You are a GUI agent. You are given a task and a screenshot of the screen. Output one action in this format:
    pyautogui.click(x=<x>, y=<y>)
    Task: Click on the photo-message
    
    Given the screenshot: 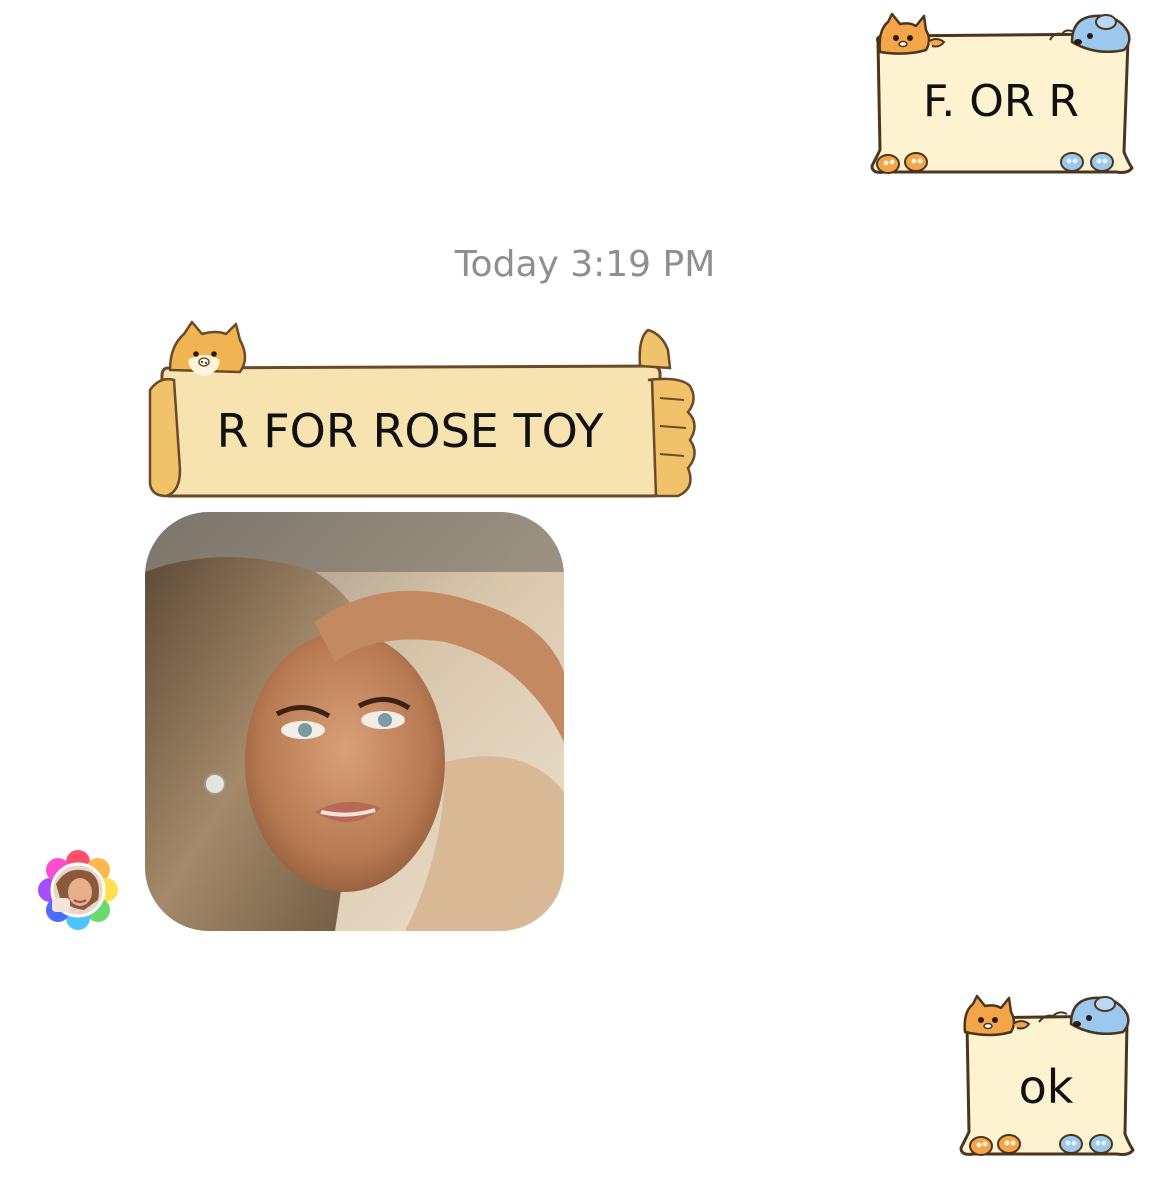 What is the action you would take?
    pyautogui.click(x=354, y=721)
    